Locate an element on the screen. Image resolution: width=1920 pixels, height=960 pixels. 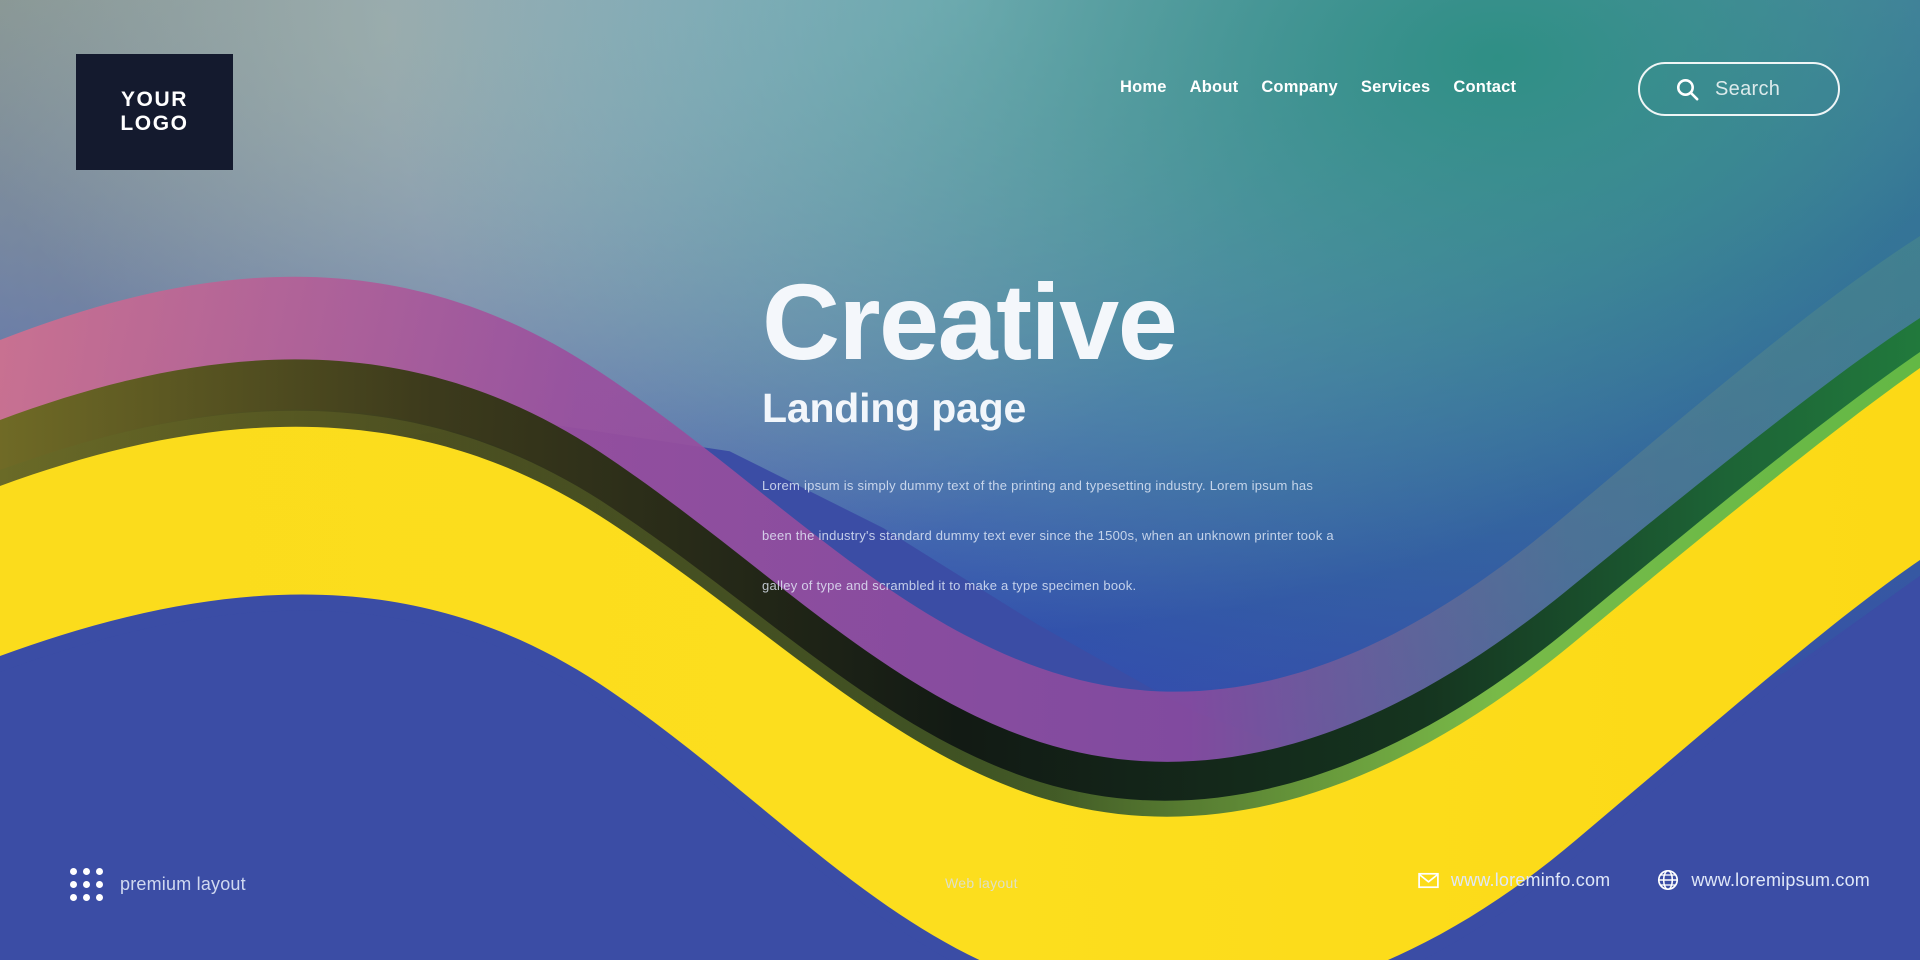
nav-item-about: About is located at coordinates (1214, 87).